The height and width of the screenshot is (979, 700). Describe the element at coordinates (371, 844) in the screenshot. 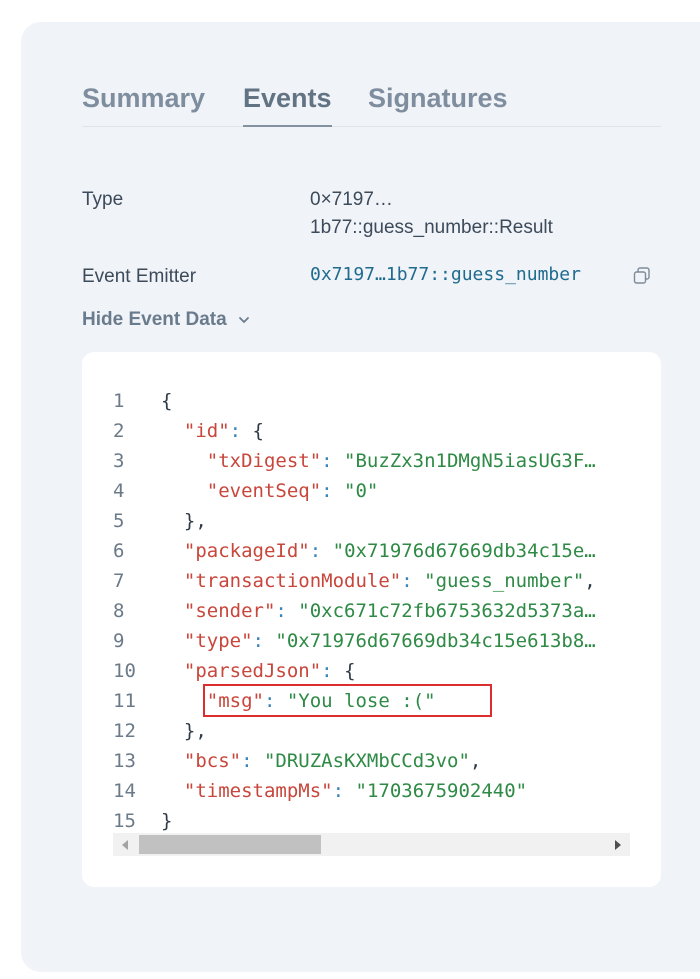

I see `horizontal-scrollbar` at that location.